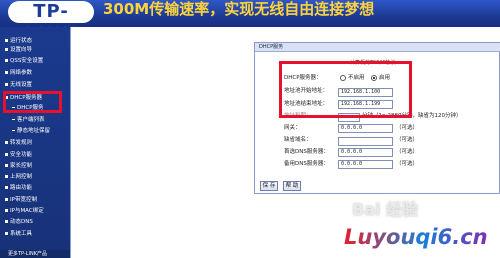 This screenshot has height=258, width=500. Describe the element at coordinates (31, 120) in the screenshot. I see `sidebar-item-label: 客户端列表` at that location.